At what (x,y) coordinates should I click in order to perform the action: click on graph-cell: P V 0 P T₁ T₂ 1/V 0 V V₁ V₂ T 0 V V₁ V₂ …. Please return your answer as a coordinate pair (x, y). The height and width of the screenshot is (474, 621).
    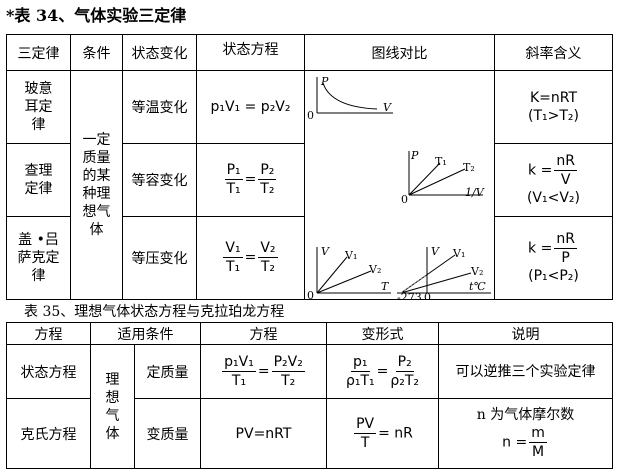
    Looking at the image, I should click on (399, 185).